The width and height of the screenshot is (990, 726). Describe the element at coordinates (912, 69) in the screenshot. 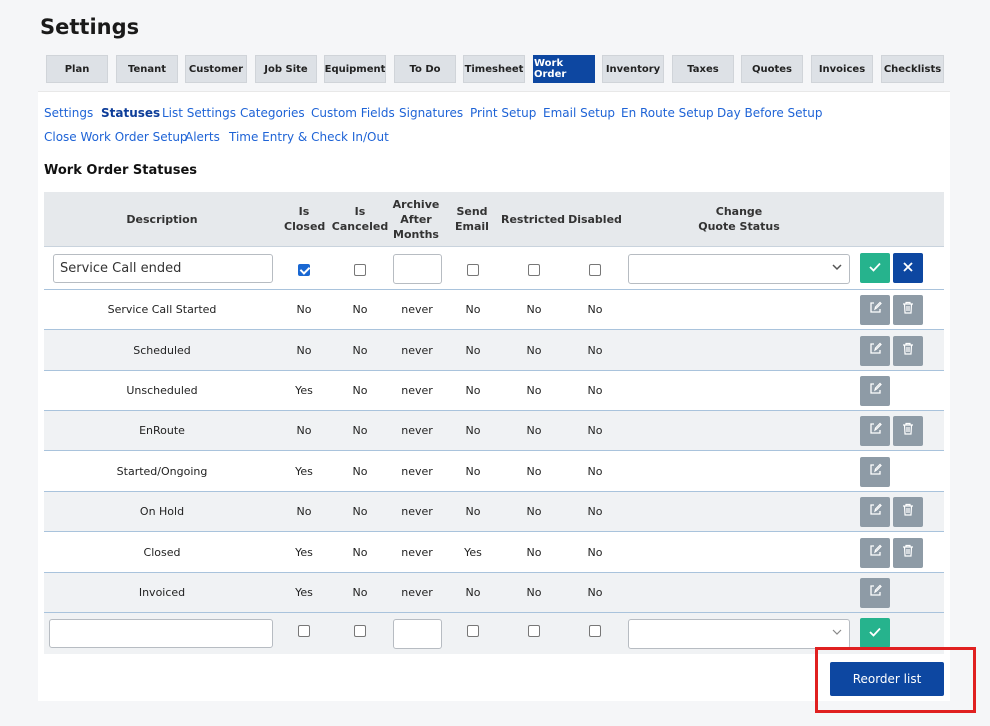

I see `tab-checklists: Checklists` at that location.